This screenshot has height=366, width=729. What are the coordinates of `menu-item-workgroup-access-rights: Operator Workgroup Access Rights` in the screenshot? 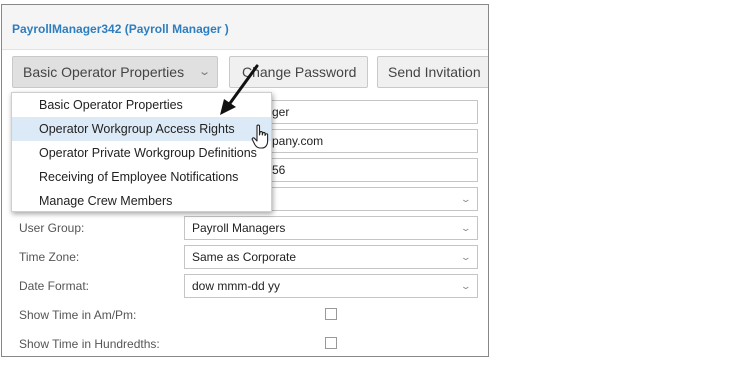 It's located at (141, 129).